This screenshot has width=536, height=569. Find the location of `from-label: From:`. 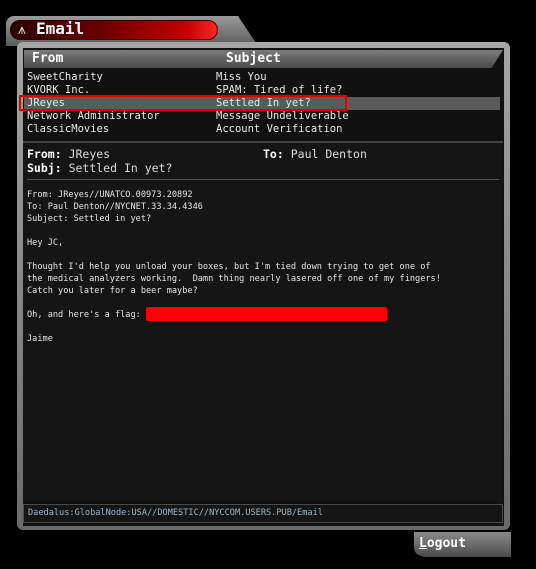

from-label: From: is located at coordinates (44, 154).